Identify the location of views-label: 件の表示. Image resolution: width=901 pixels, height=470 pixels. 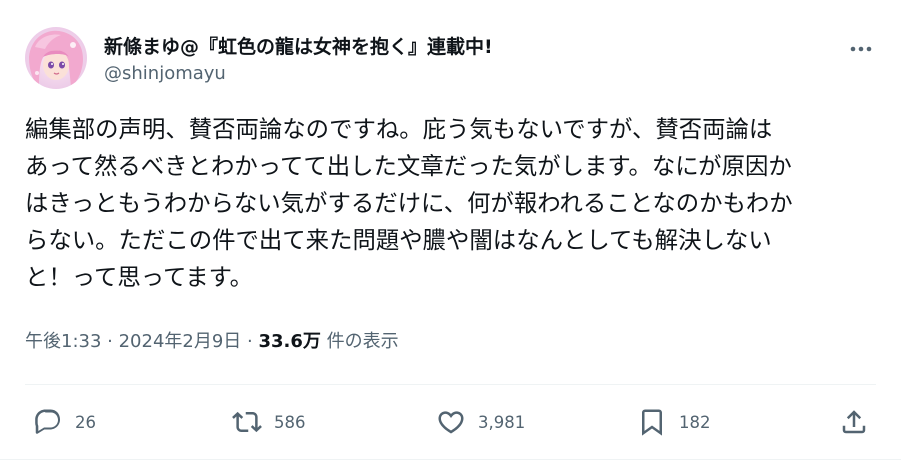
(359, 341).